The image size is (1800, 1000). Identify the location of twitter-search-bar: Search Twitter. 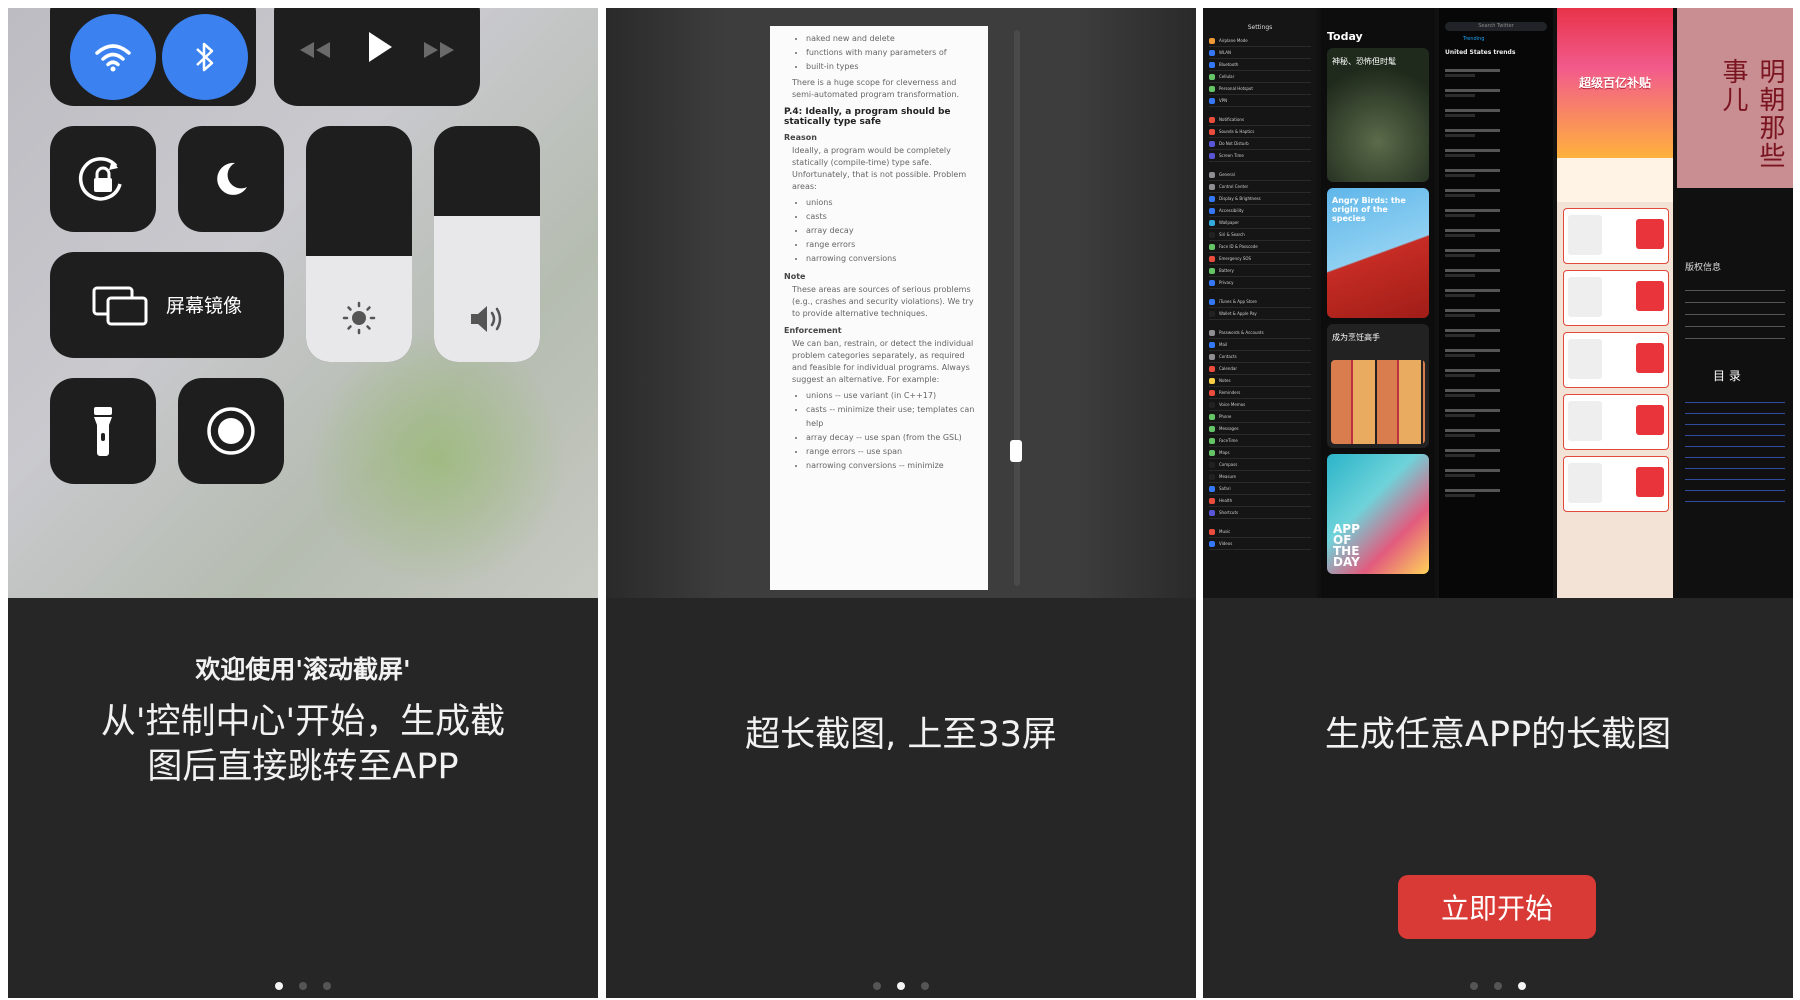
(1496, 26).